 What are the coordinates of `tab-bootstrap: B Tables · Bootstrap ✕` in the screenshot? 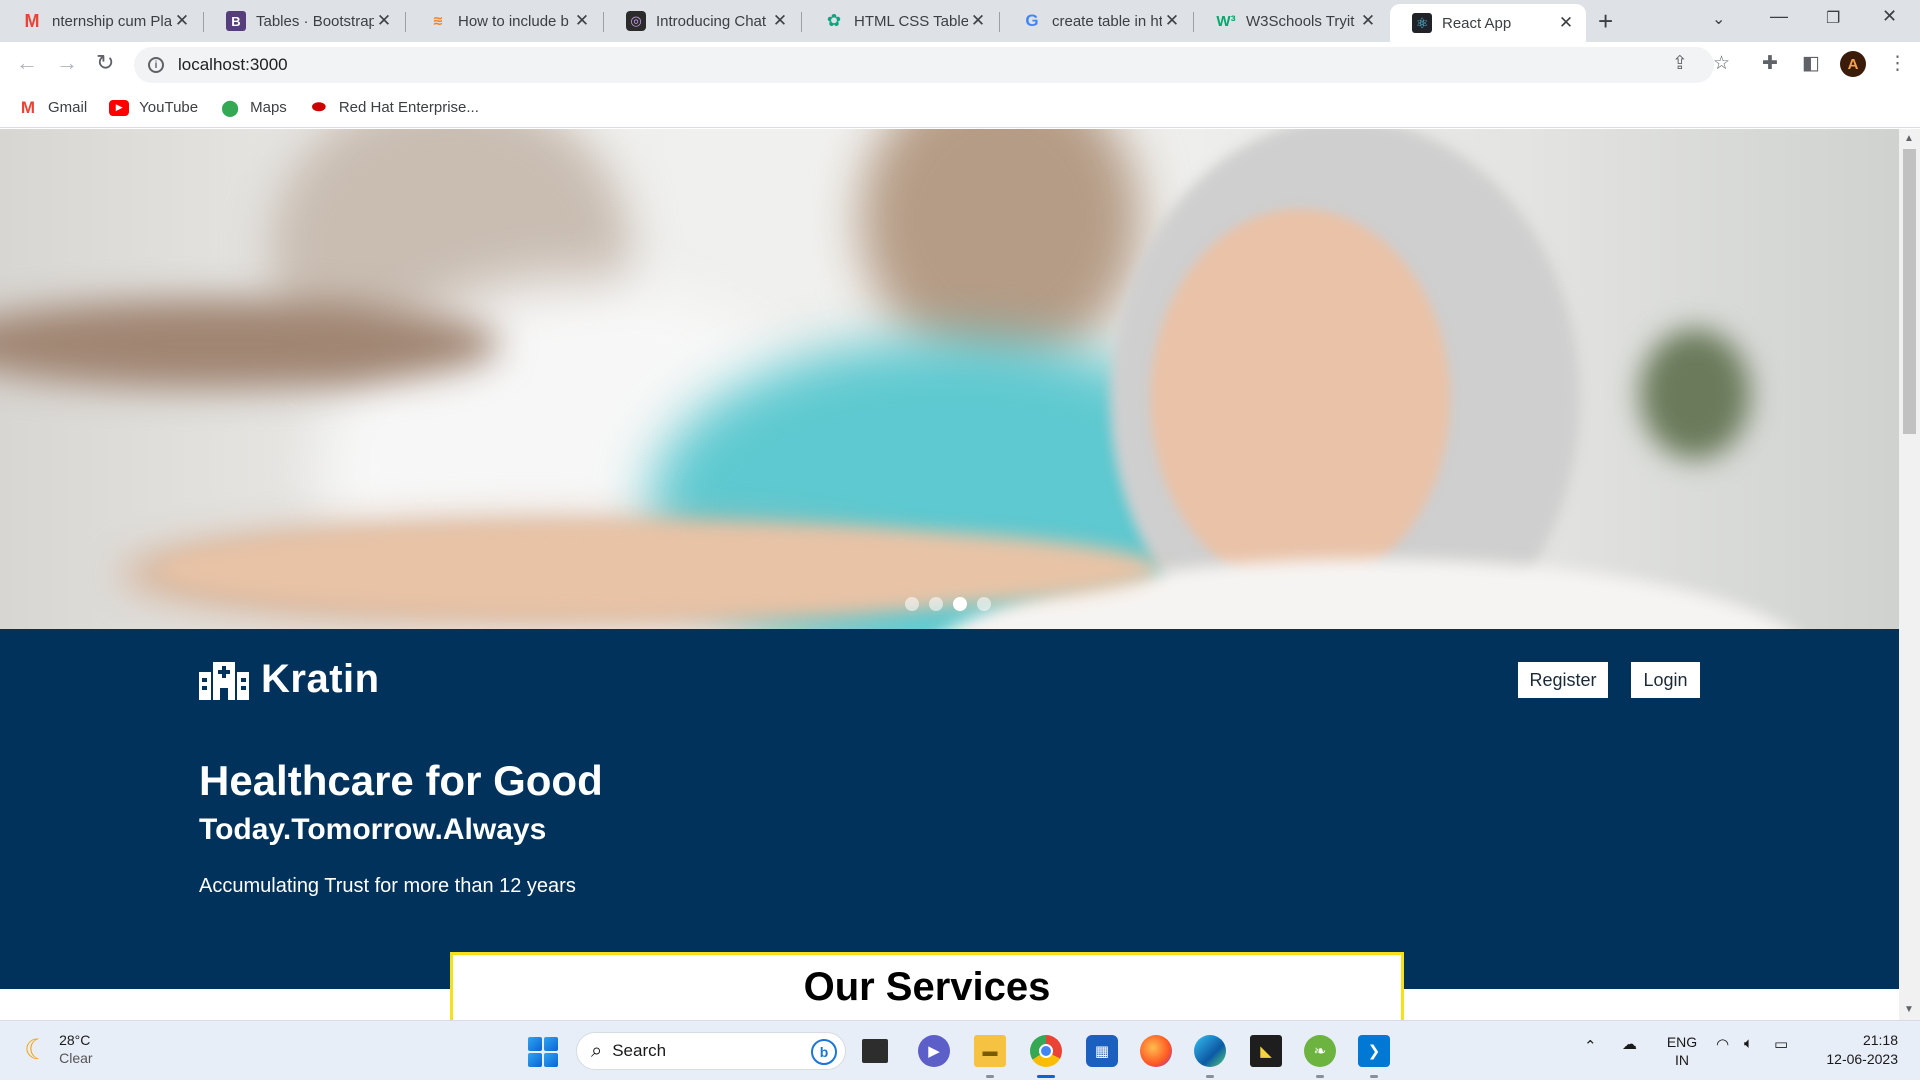 It's located at (304, 21).